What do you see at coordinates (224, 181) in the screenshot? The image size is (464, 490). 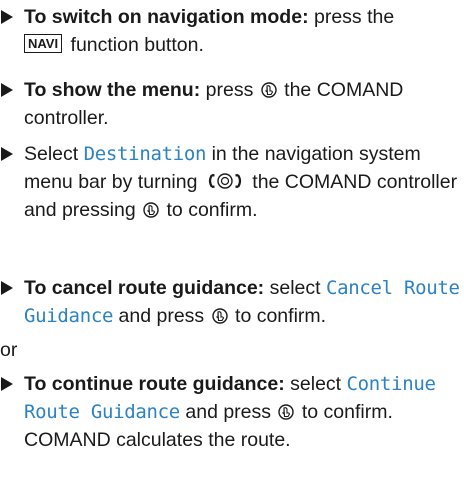 I see `turn-controller-icon` at bounding box center [224, 181].